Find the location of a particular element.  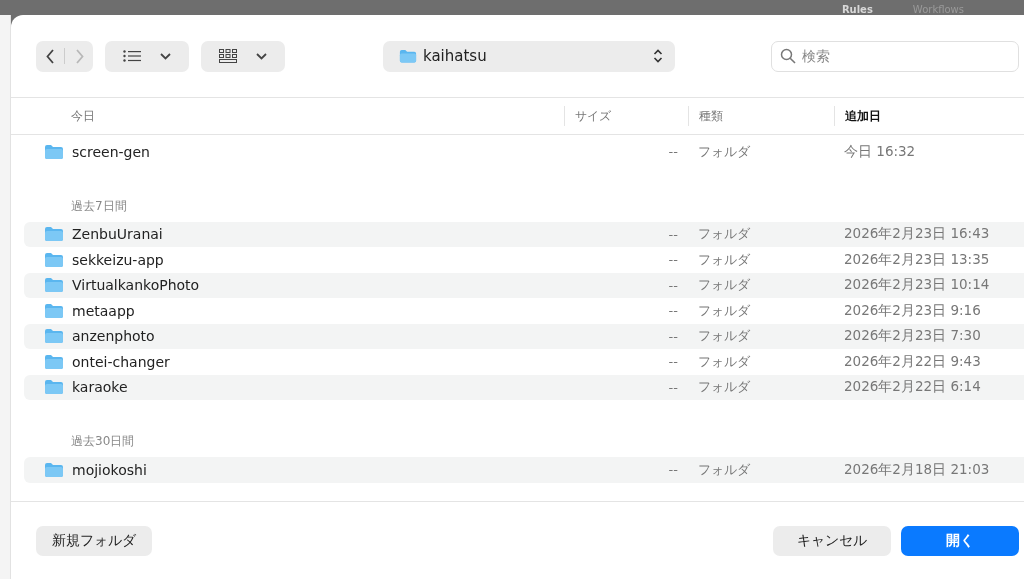

date-cell-text: 2026年2月23日 9:16 is located at coordinates (912, 310).